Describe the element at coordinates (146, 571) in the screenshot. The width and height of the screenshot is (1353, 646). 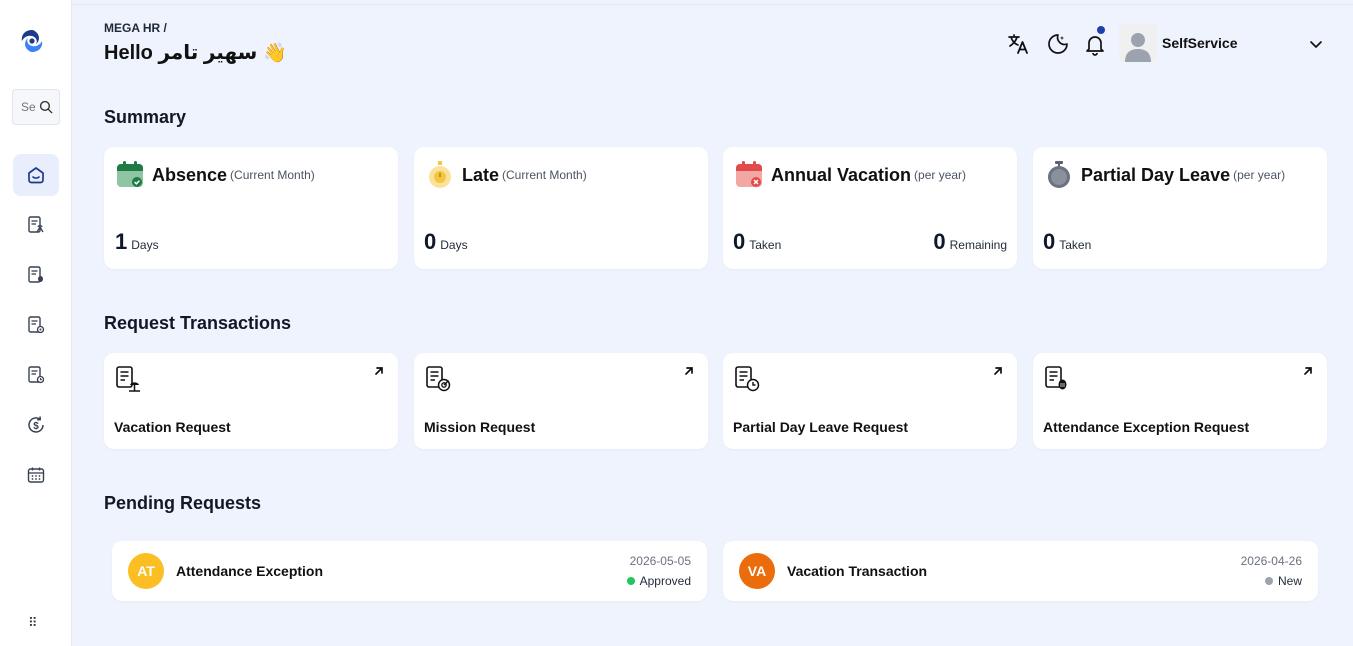
I see `pending-avatar: AT` at that location.